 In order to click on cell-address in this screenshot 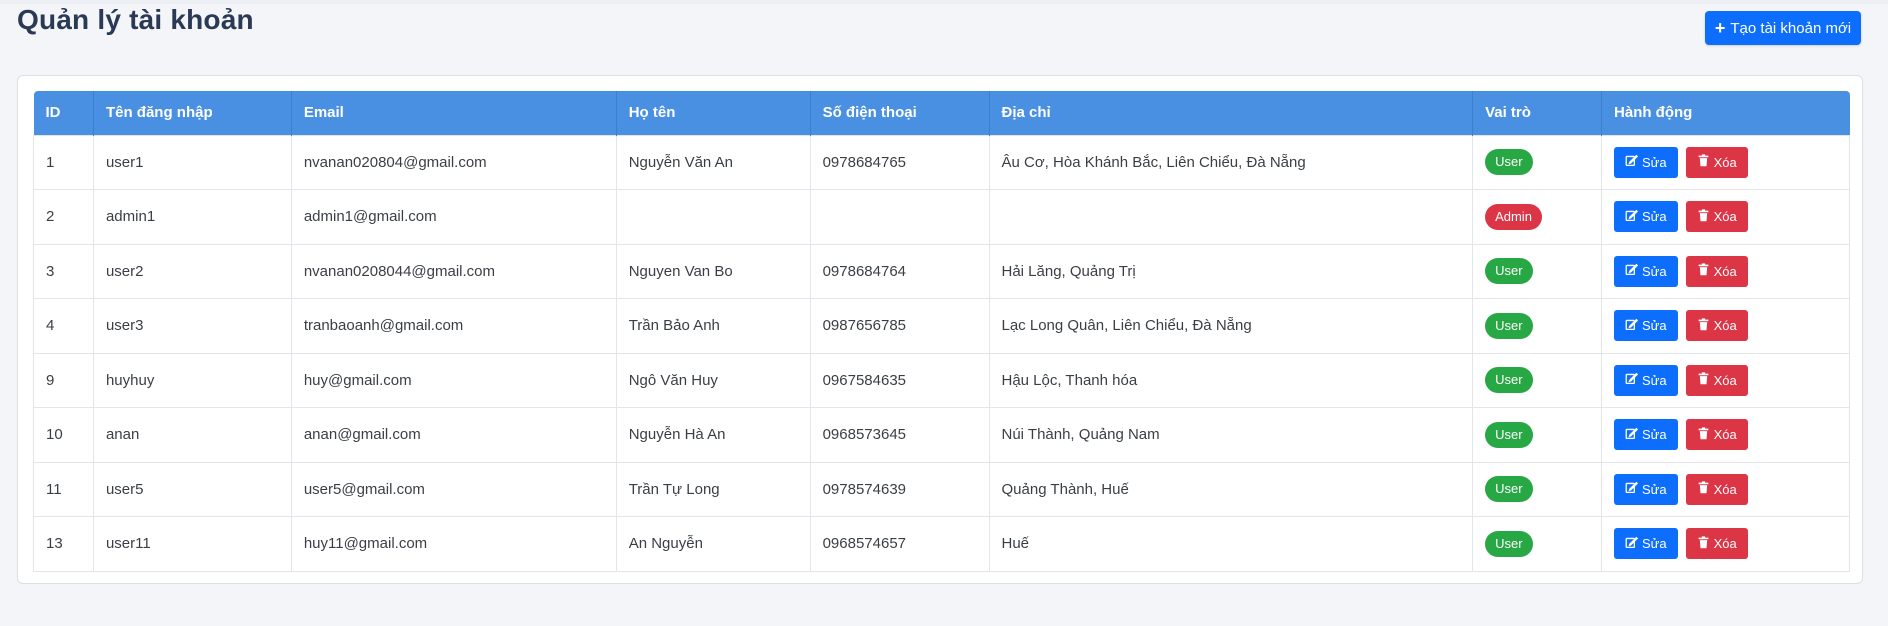, I will do `click(1231, 217)`.